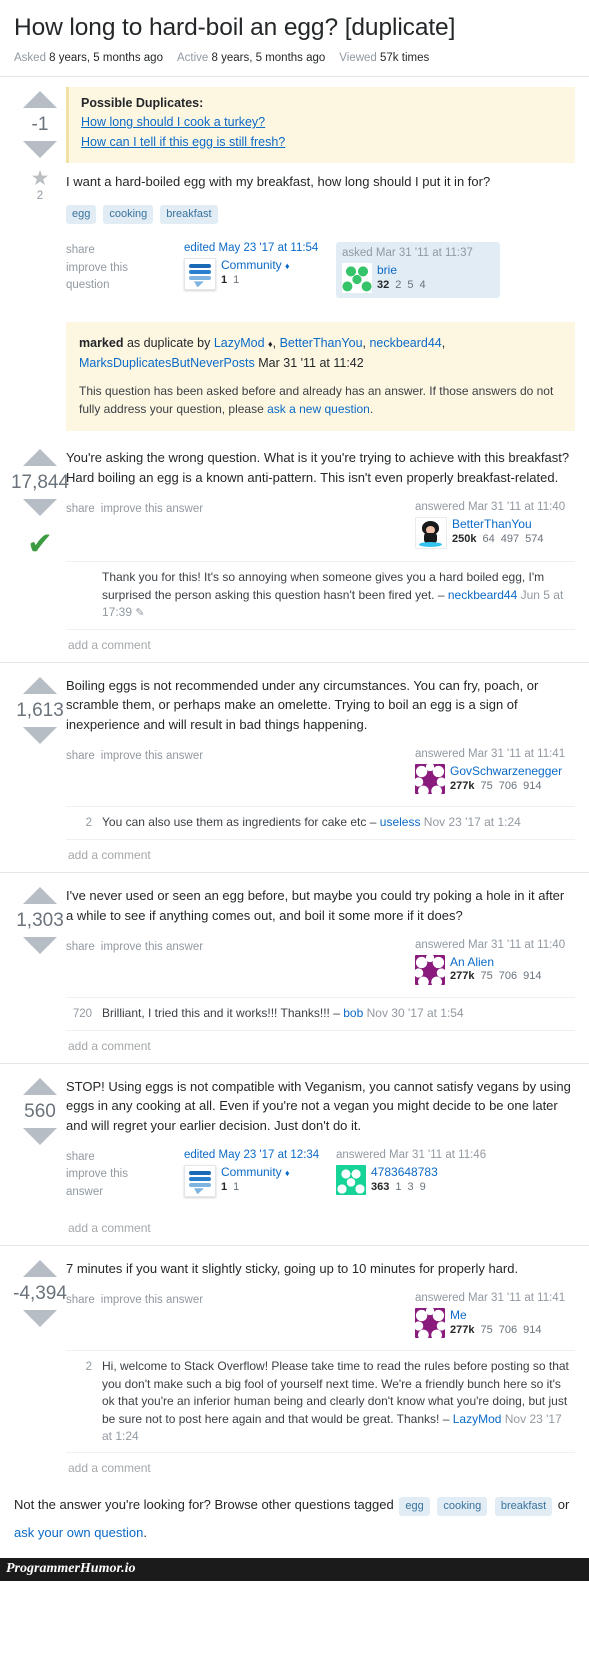  What do you see at coordinates (318, 409) in the screenshot?
I see `ask-new-question-link: ask a new question` at bounding box center [318, 409].